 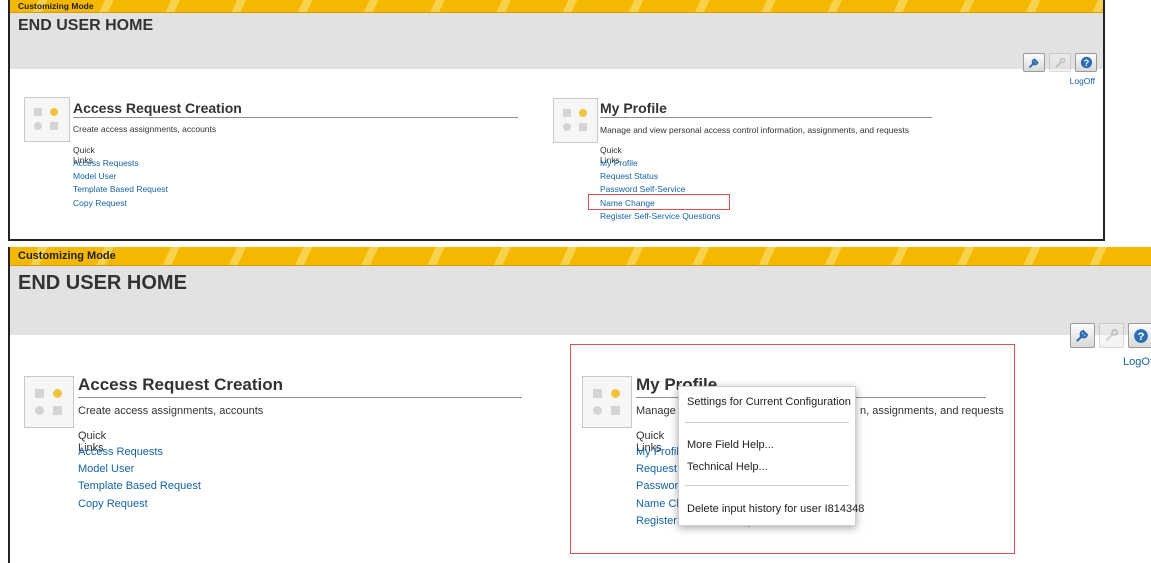 What do you see at coordinates (643, 189) in the screenshot?
I see `link-password-self-service: Password Self-Service` at bounding box center [643, 189].